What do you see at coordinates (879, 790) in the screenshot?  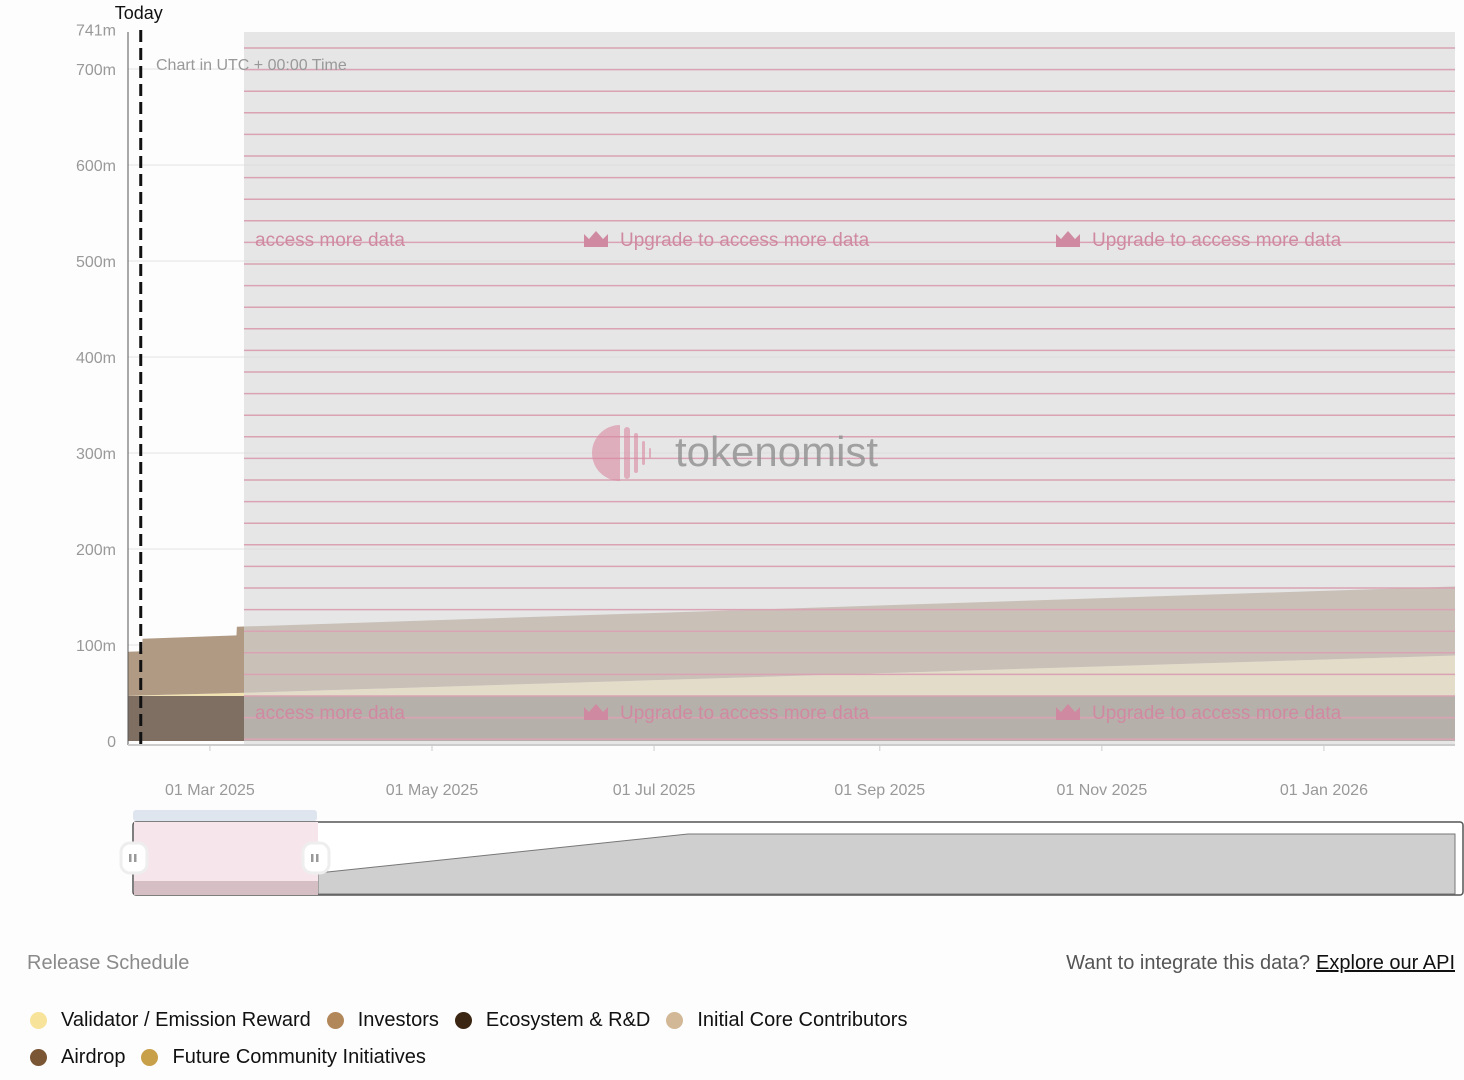 I see `x-tick-label: 01 Sep 2025` at bounding box center [879, 790].